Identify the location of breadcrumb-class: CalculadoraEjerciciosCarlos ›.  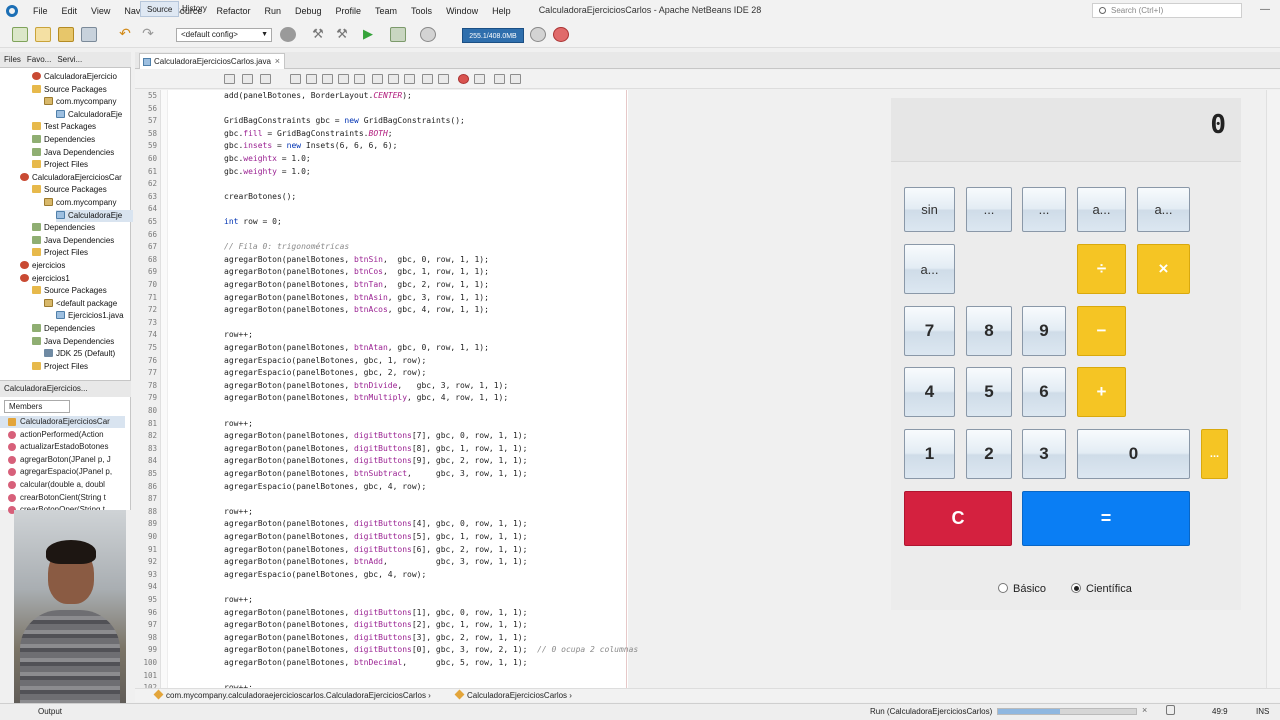
(513, 695).